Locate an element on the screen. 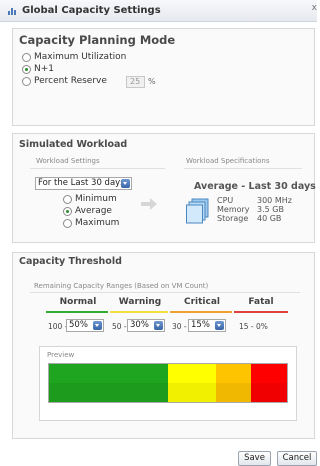 The image size is (320, 466). right-arrow-icon is located at coordinates (149, 204).